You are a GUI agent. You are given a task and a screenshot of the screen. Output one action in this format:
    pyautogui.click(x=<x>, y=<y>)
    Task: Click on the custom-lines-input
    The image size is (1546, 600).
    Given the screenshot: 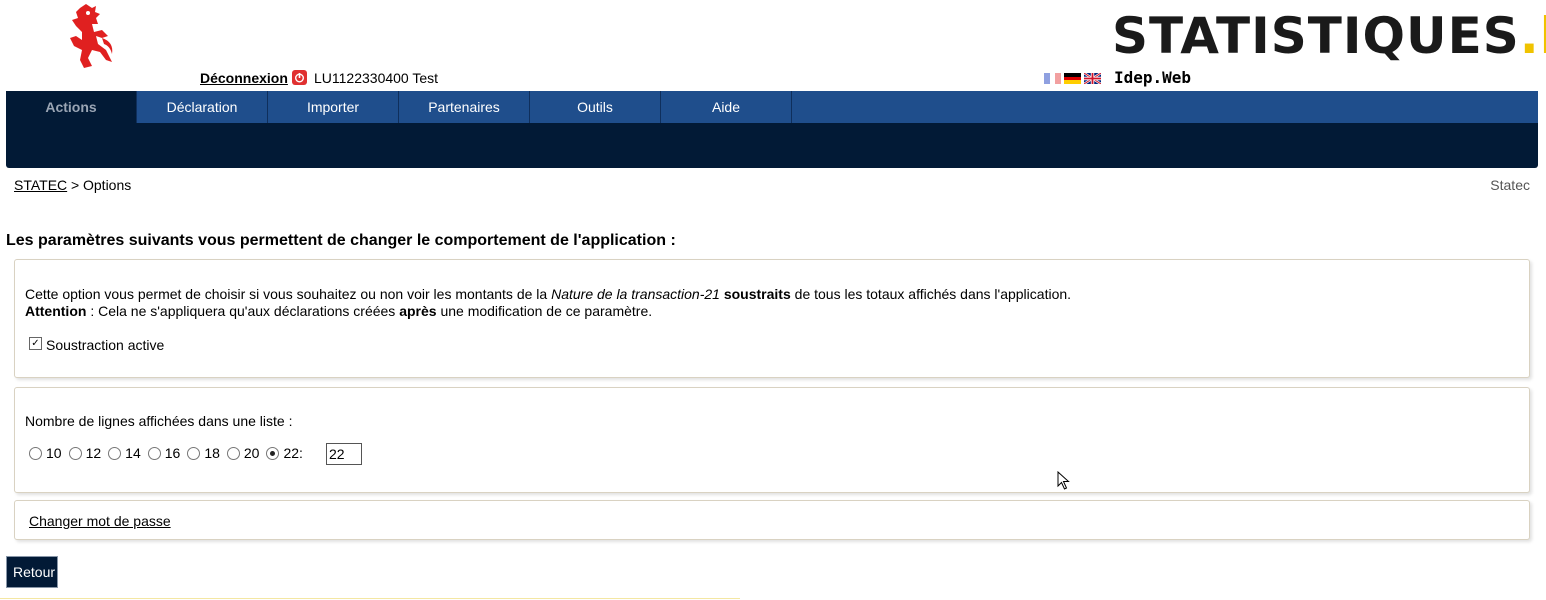 What is the action you would take?
    pyautogui.click(x=344, y=454)
    